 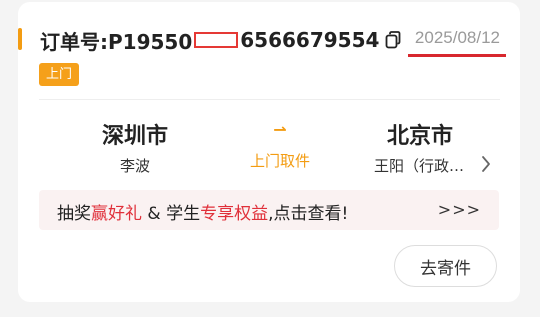 What do you see at coordinates (74, 214) in the screenshot?
I see `promo-text-1: 抽奖` at bounding box center [74, 214].